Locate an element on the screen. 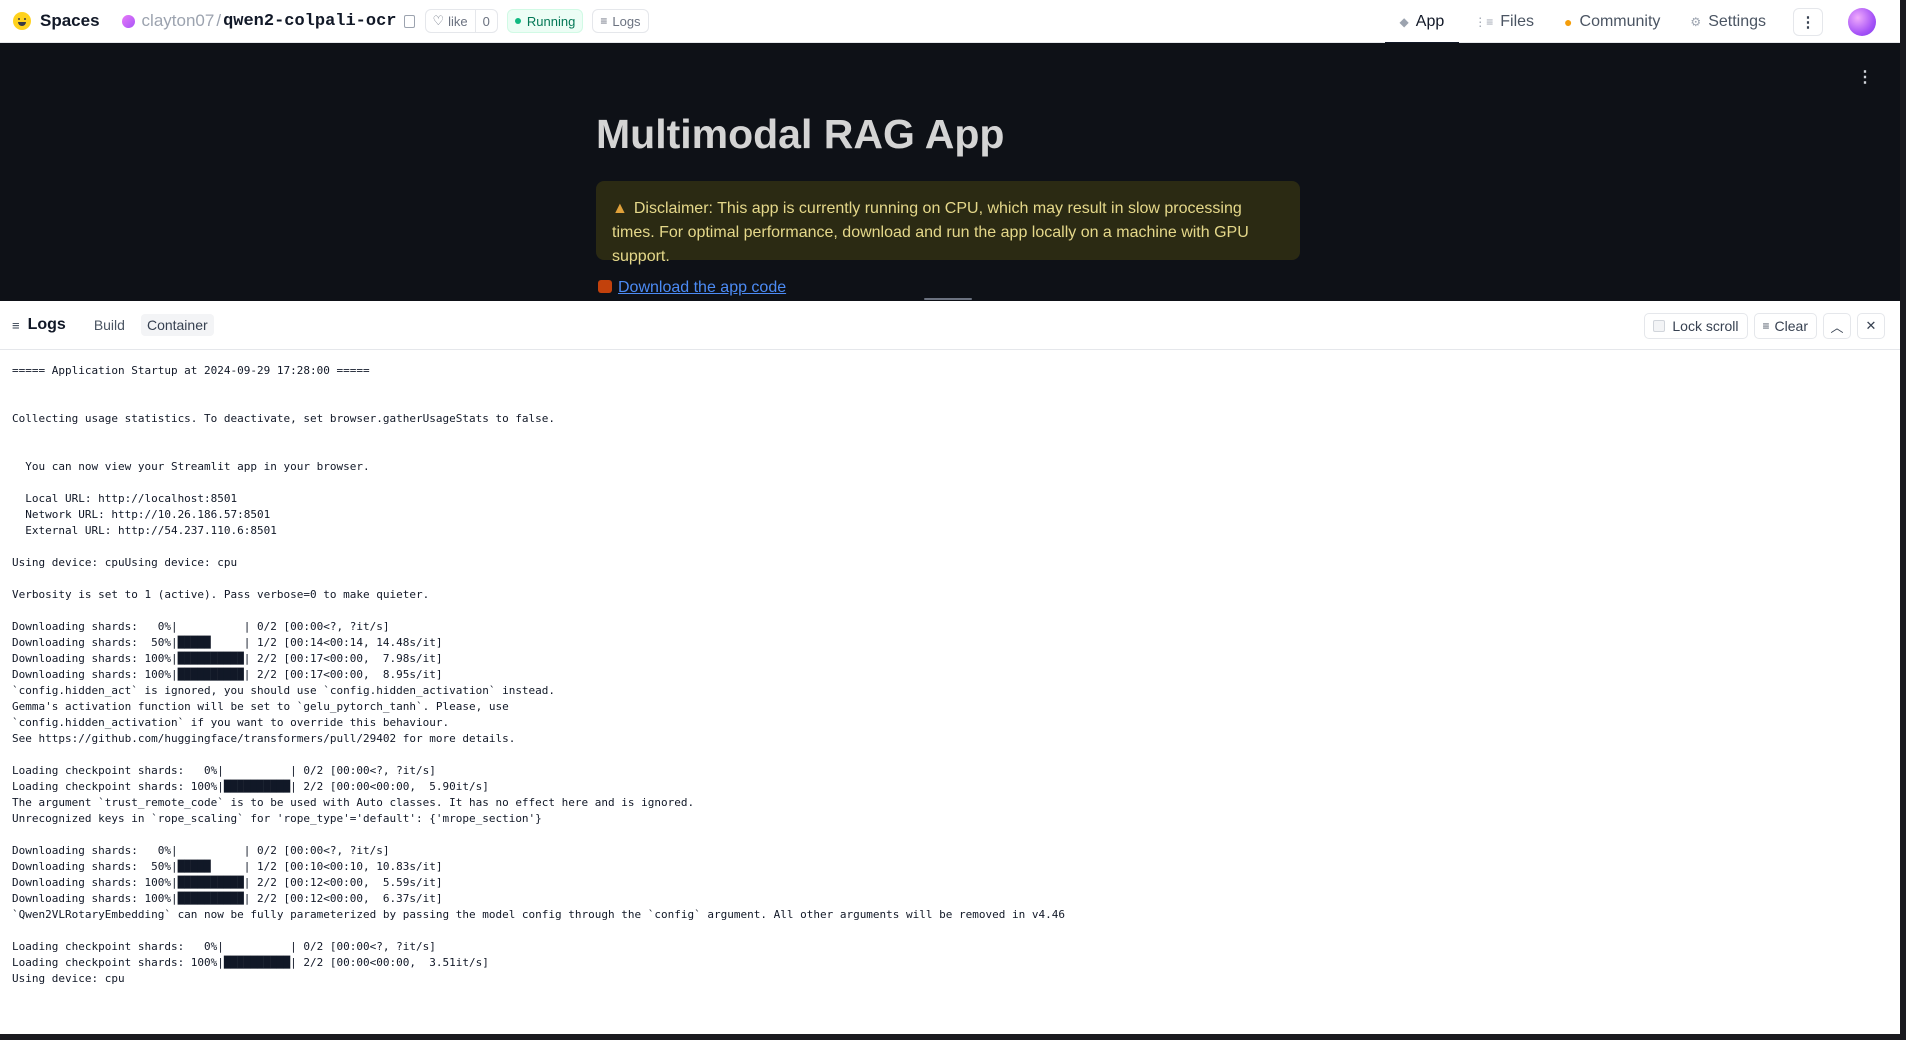 Image resolution: width=1906 pixels, height=1040 pixels. repo-name-link: qwen2-colpali-ocr is located at coordinates (309, 21).